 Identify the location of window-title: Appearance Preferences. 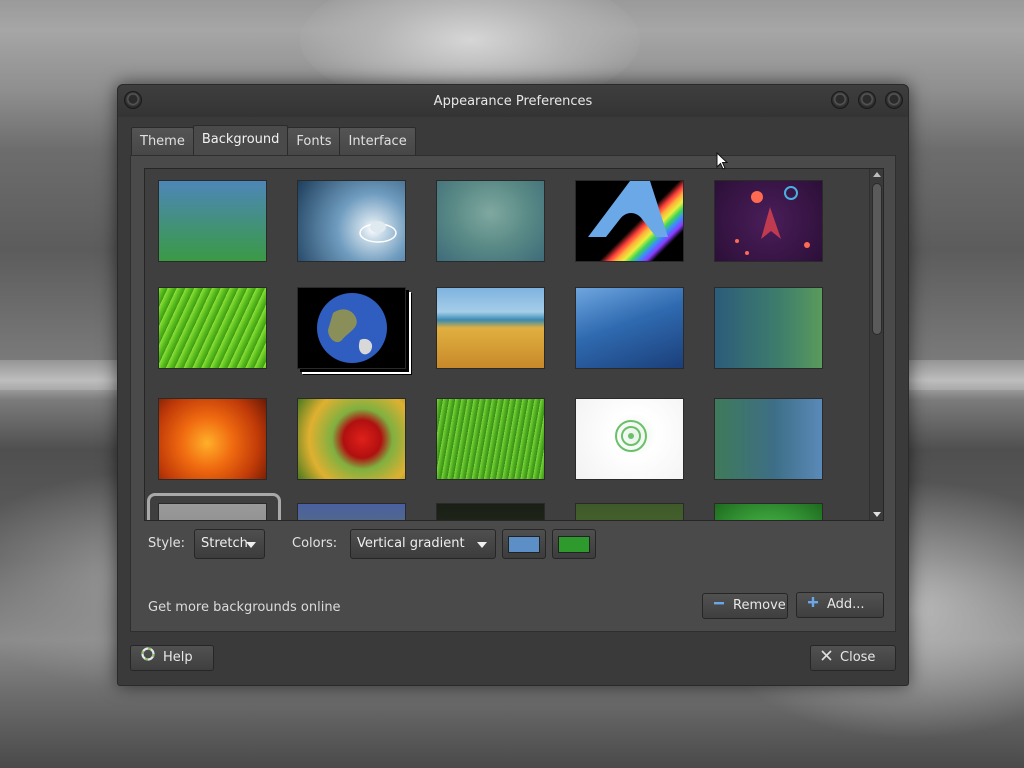
(513, 101).